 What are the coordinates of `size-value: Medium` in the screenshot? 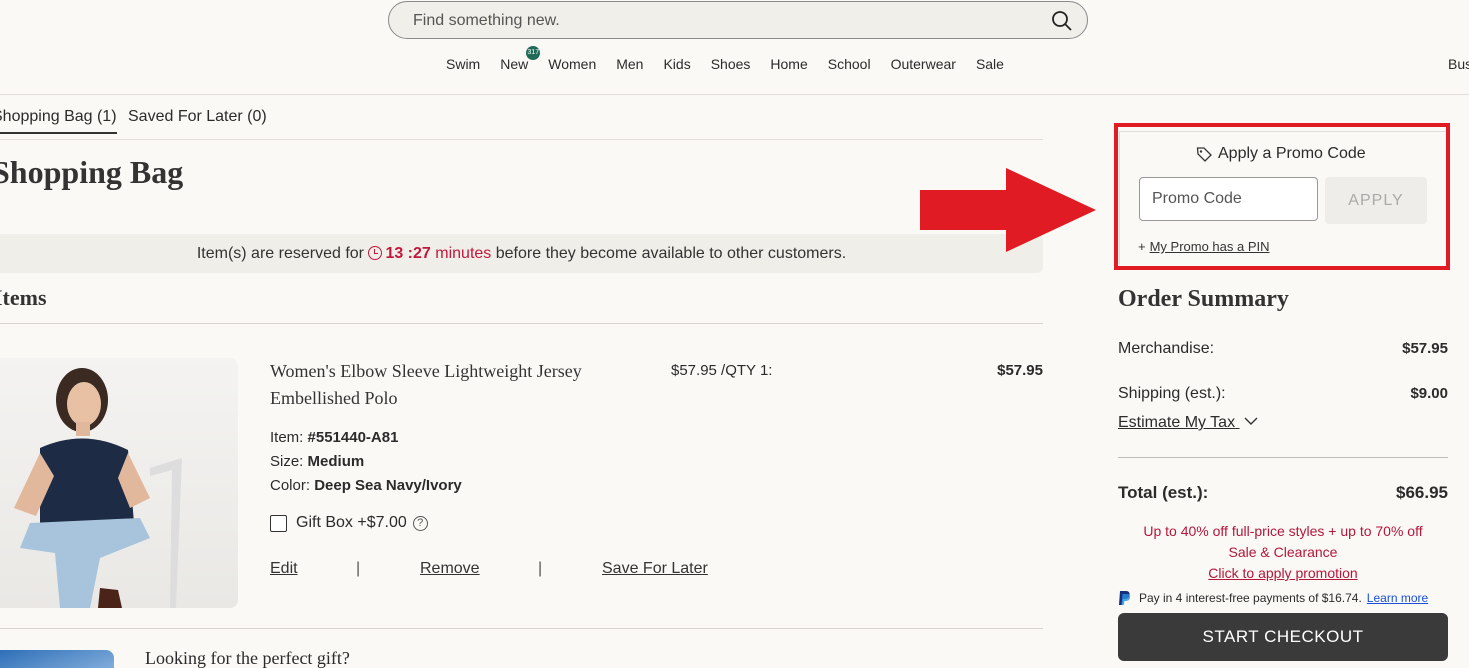 It's located at (336, 461).